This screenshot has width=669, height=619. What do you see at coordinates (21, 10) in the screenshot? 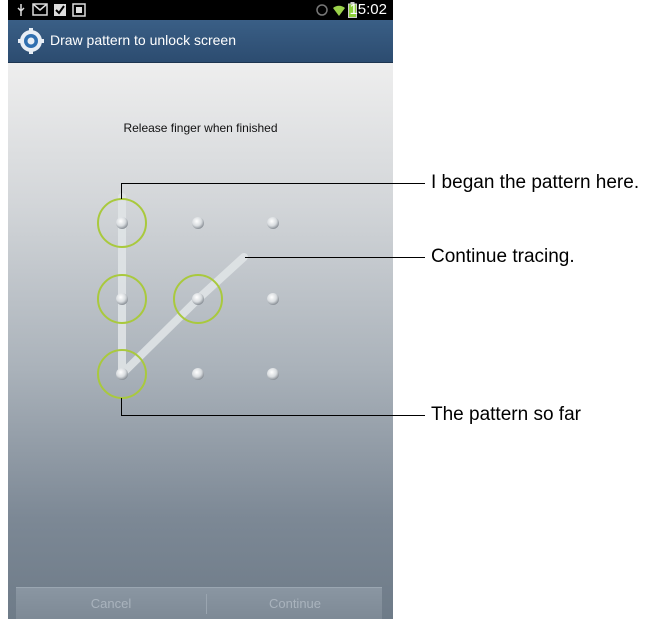
I see `usb-icon` at bounding box center [21, 10].